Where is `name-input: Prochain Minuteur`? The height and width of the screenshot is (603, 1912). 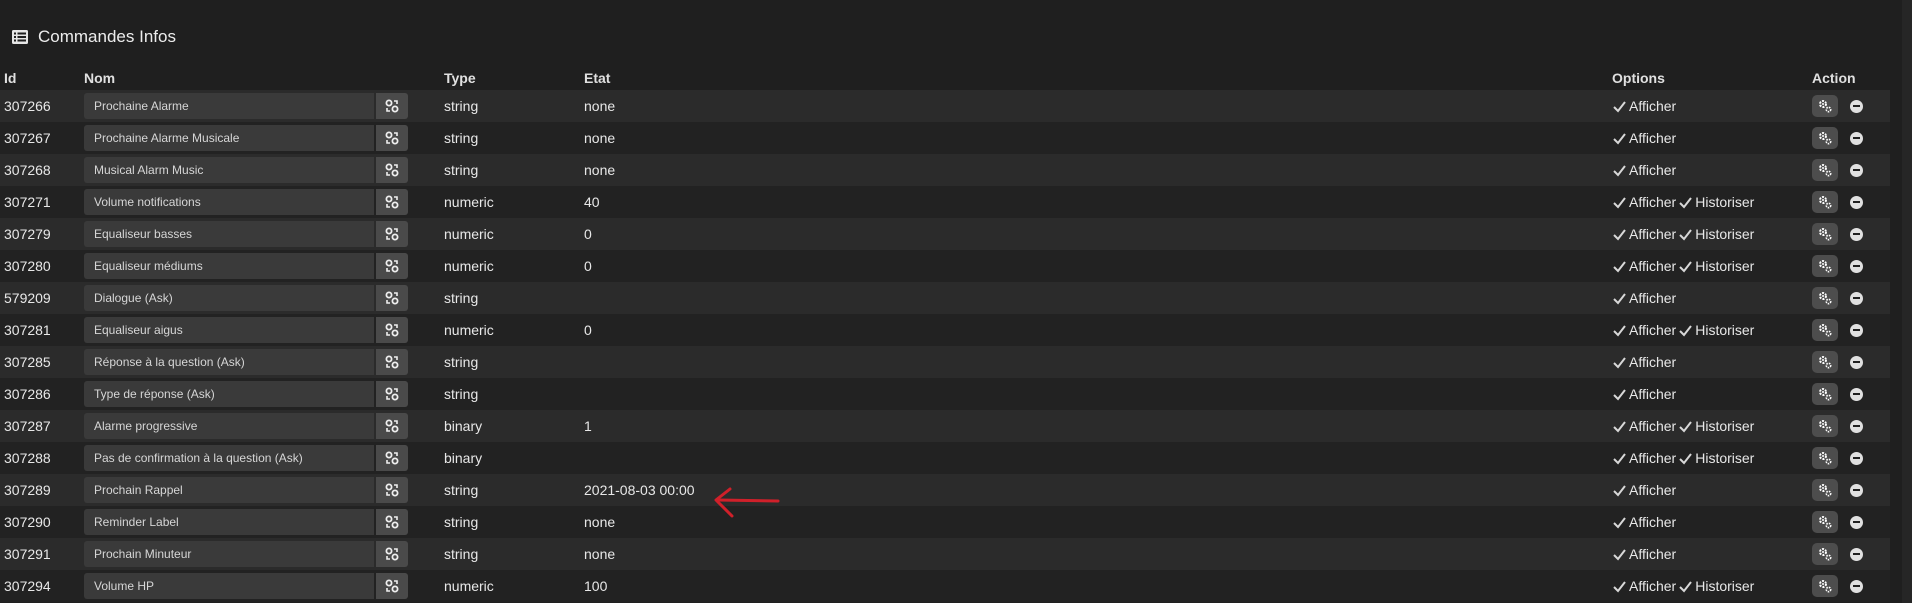
name-input: Prochain Minuteur is located at coordinates (229, 554).